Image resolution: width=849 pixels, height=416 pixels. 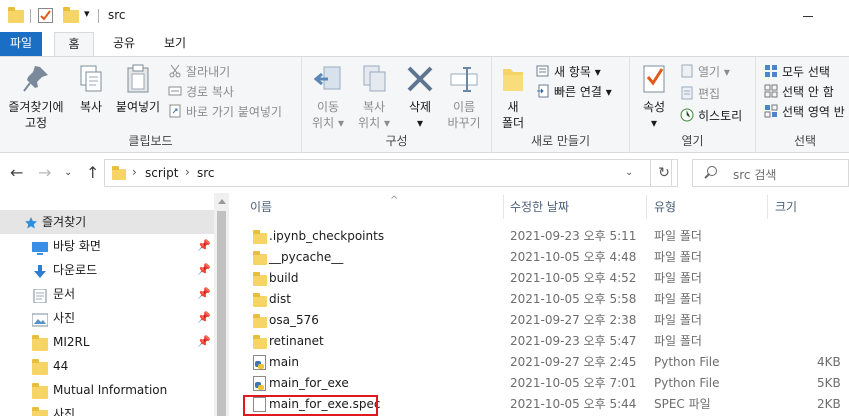 What do you see at coordinates (201, 92) in the screenshot?
I see `copy-path-button: 경로 복사` at bounding box center [201, 92].